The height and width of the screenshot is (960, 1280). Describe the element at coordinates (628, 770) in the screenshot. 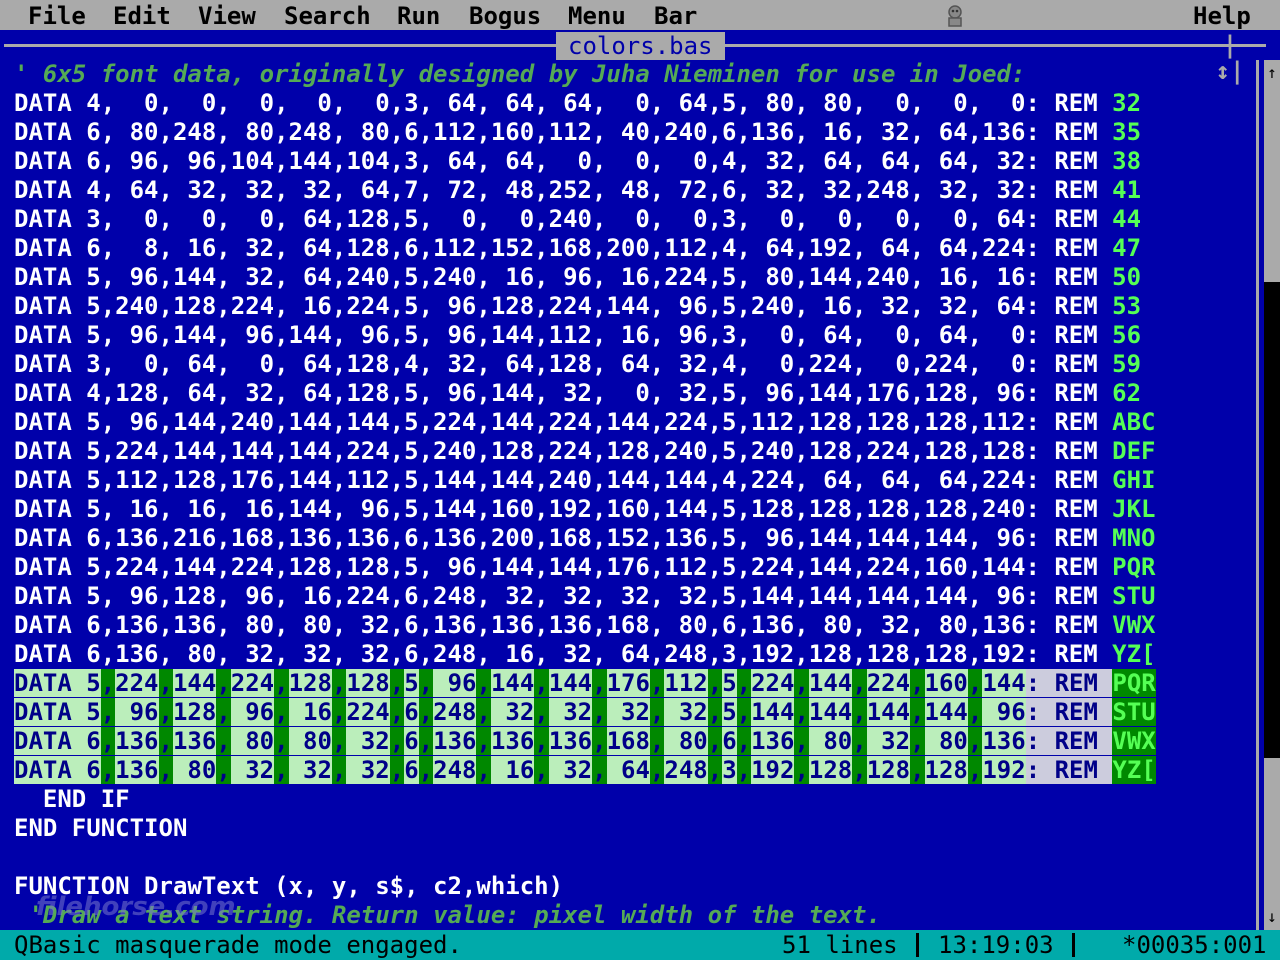

I see `selected-cell: 64` at that location.